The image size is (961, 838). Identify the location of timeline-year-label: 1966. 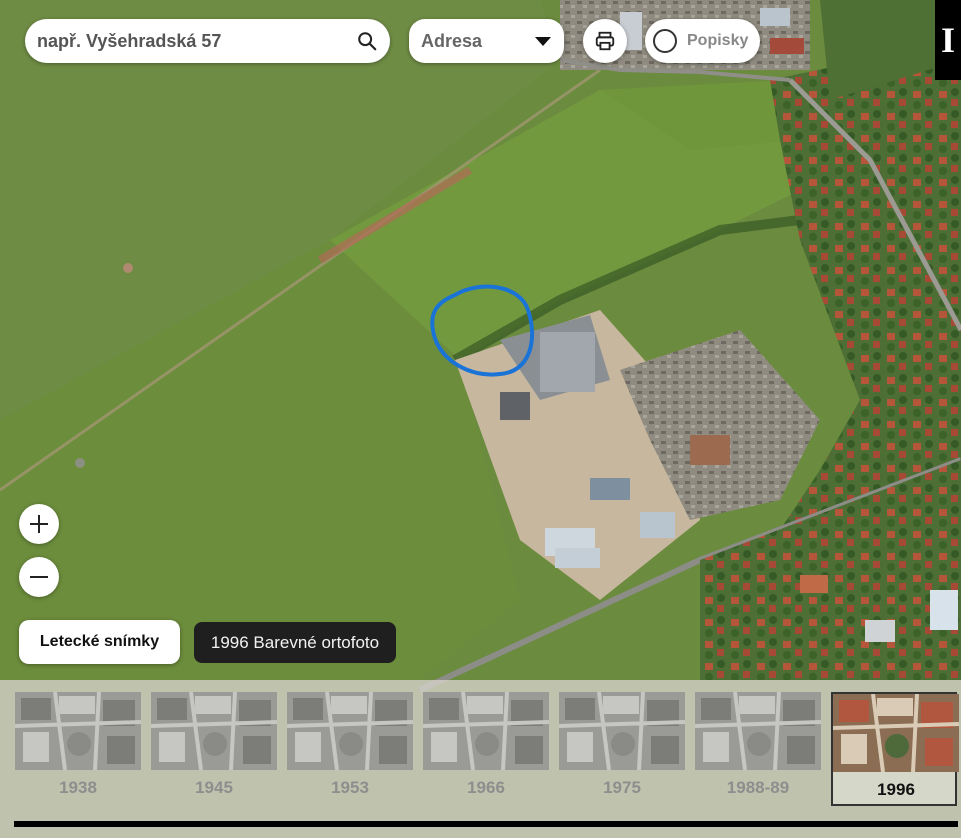
(486, 787).